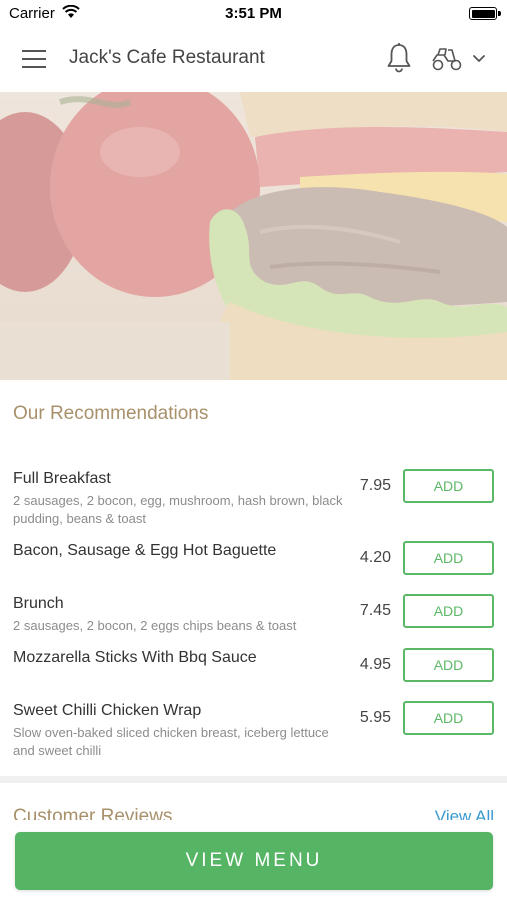 The image size is (507, 900). What do you see at coordinates (460, 59) in the screenshot?
I see `scooter-icon` at bounding box center [460, 59].